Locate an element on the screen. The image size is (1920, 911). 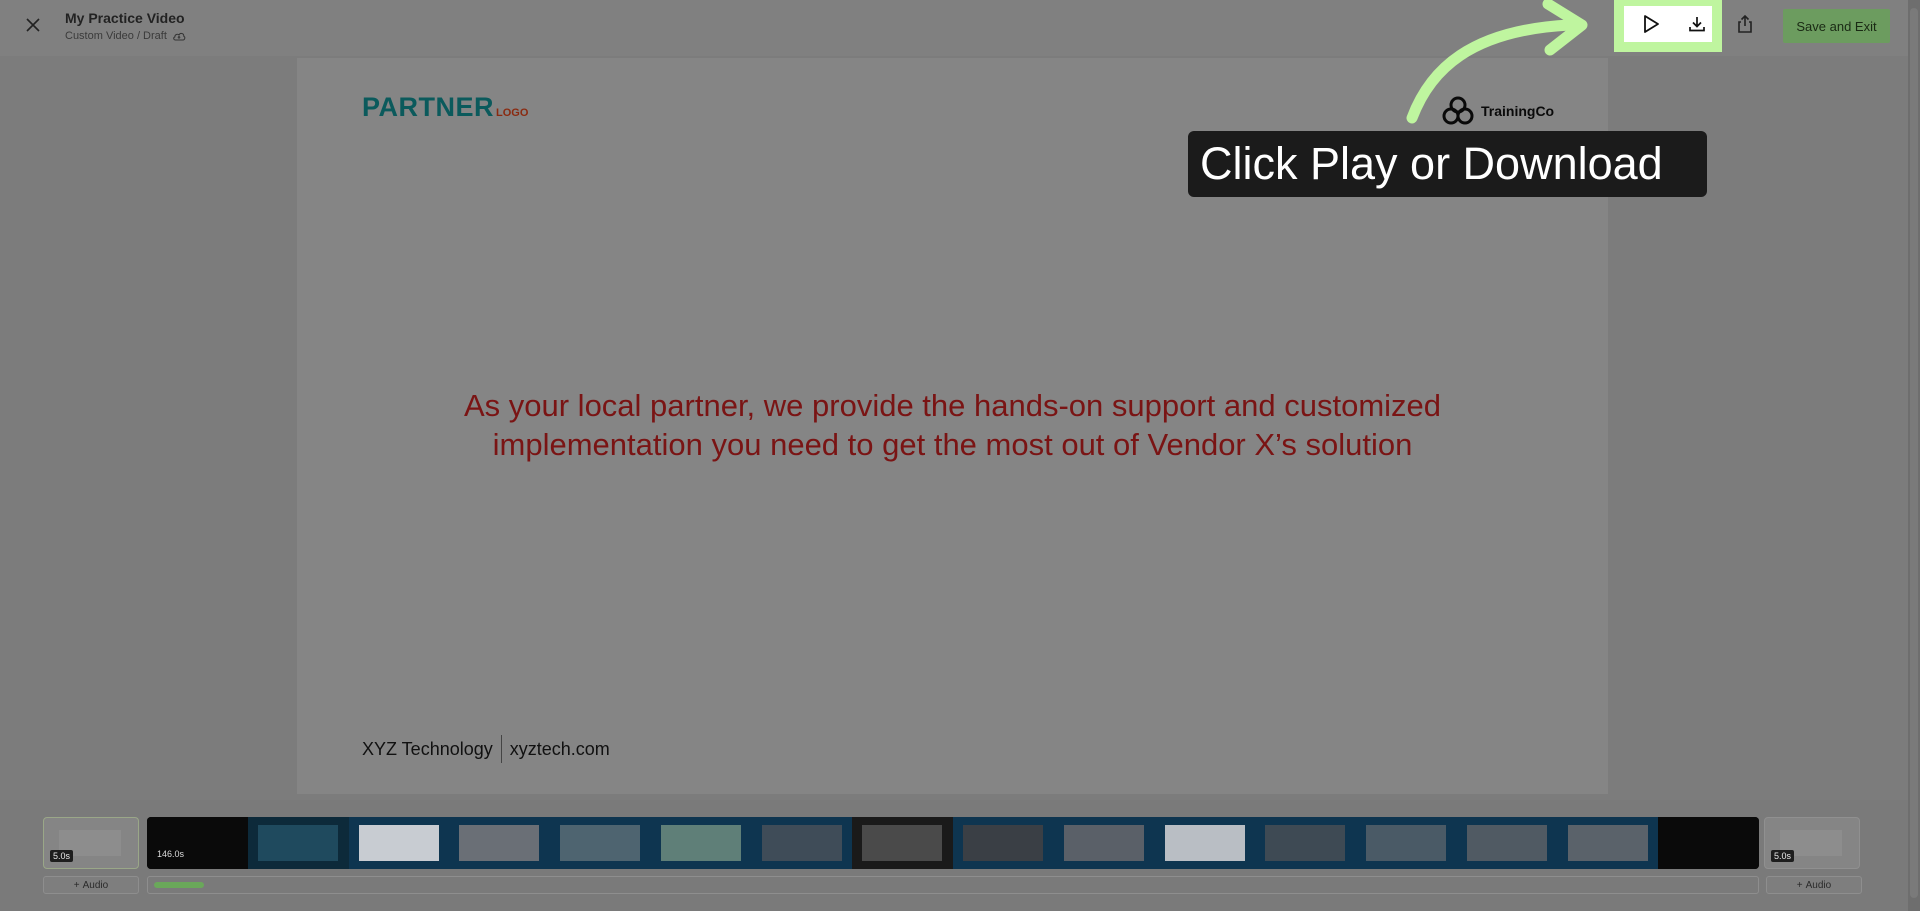
share-button is located at coordinates (1745, 24).